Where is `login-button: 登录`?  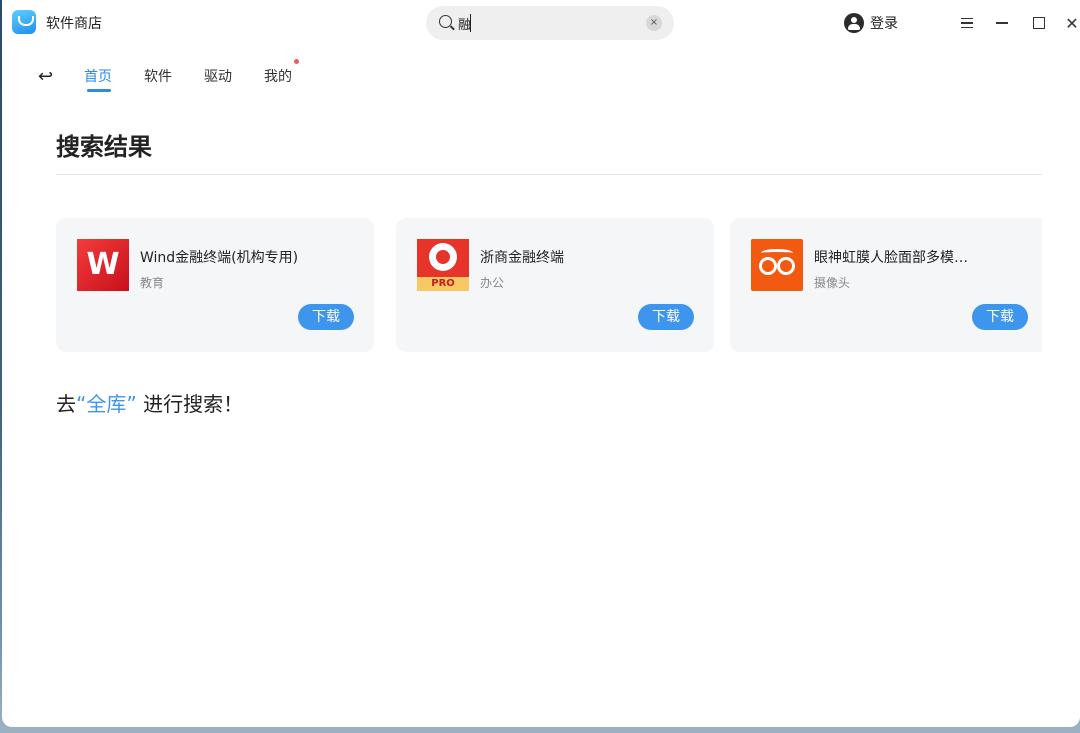
login-button: 登录 is located at coordinates (871, 23).